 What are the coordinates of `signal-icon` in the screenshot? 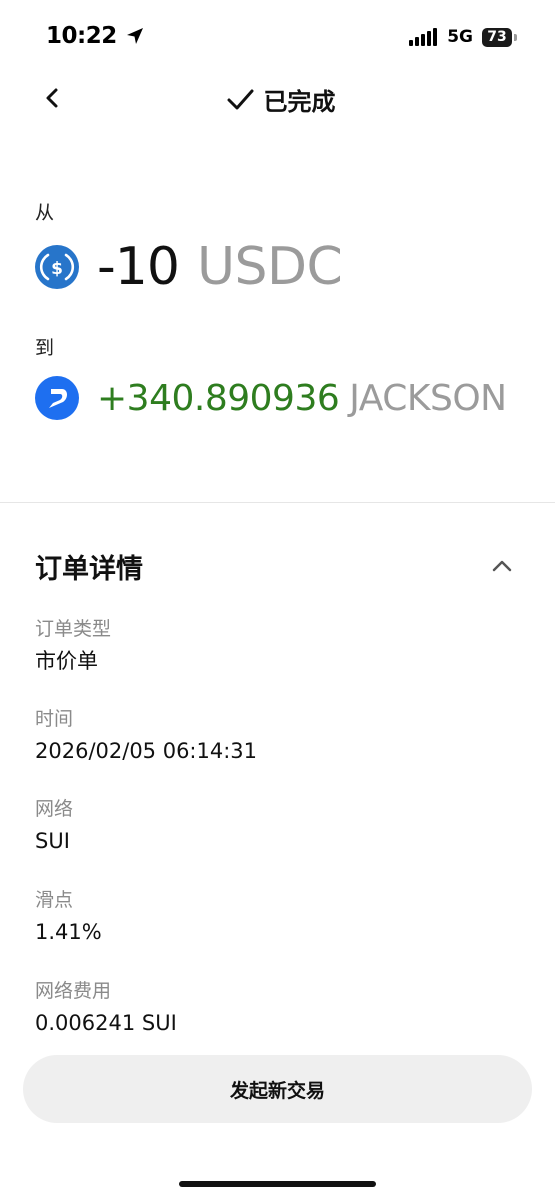 It's located at (423, 37).